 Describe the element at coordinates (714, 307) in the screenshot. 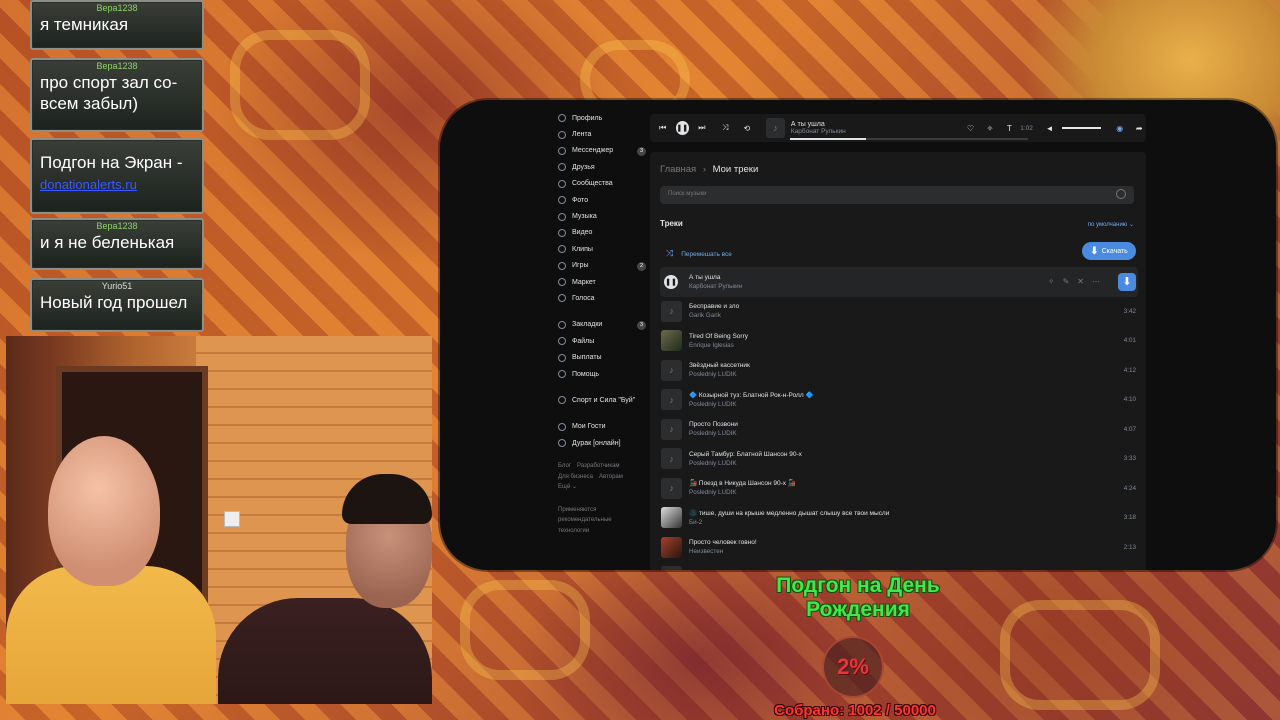

I see `track-title: Бесправие и зло` at that location.